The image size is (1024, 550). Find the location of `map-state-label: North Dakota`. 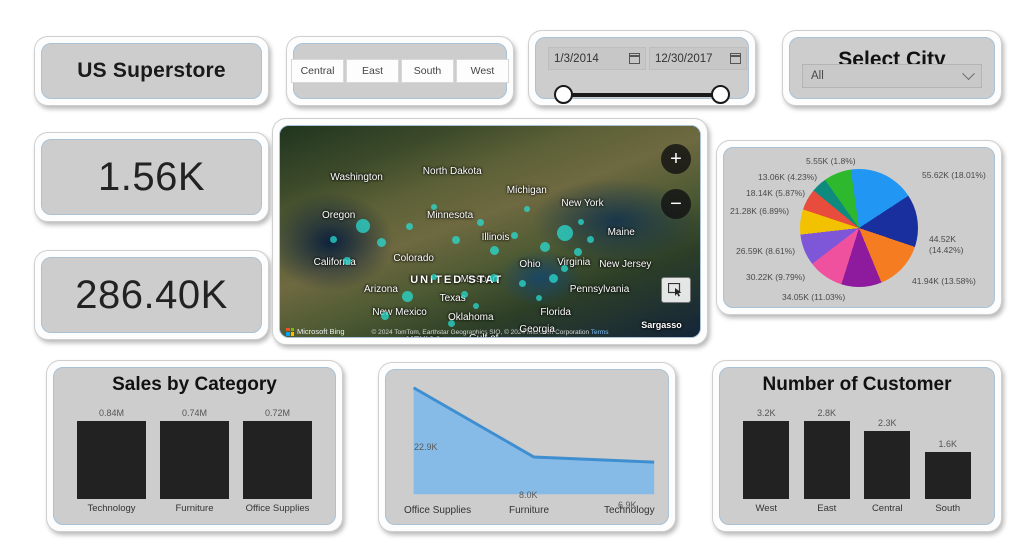

map-state-label: North Dakota is located at coordinates (452, 172).